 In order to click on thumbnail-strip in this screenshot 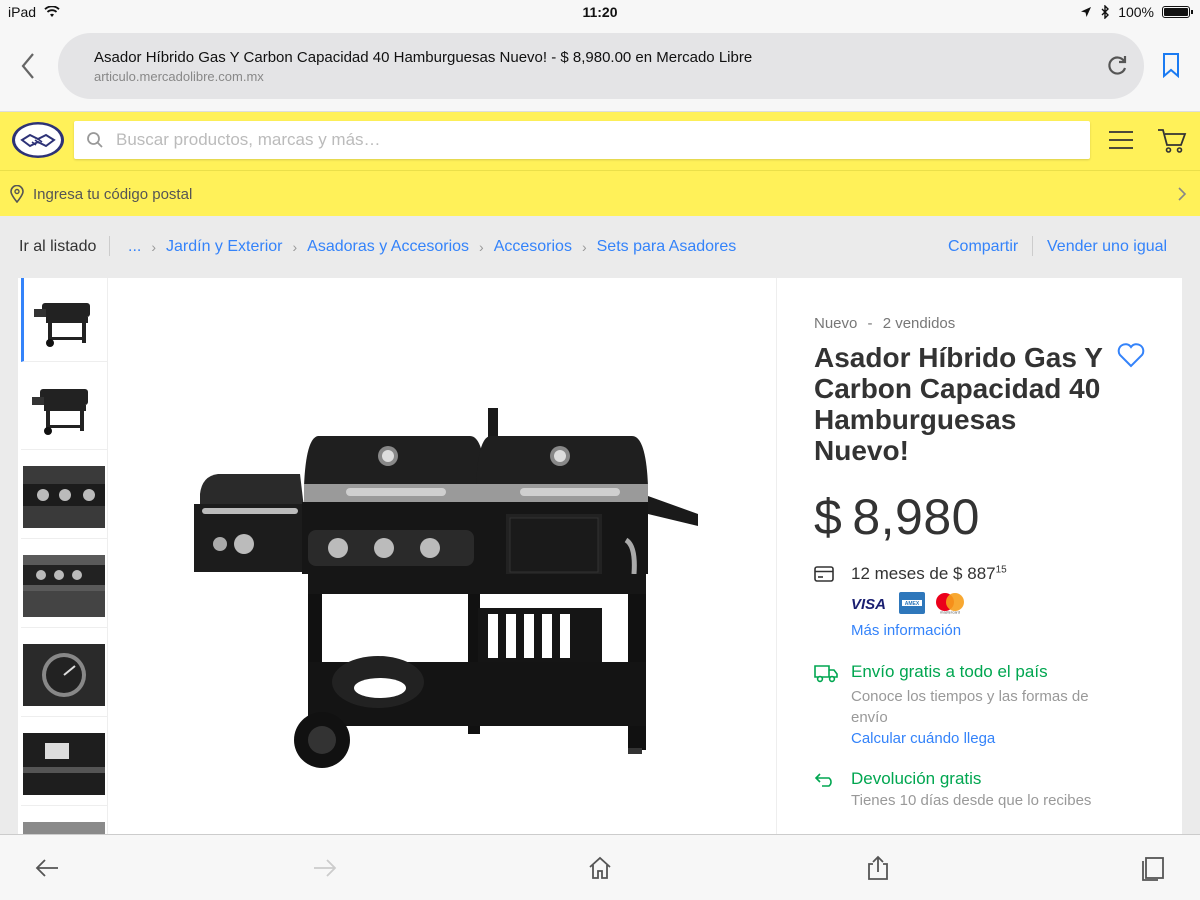, I will do `click(63, 558)`.